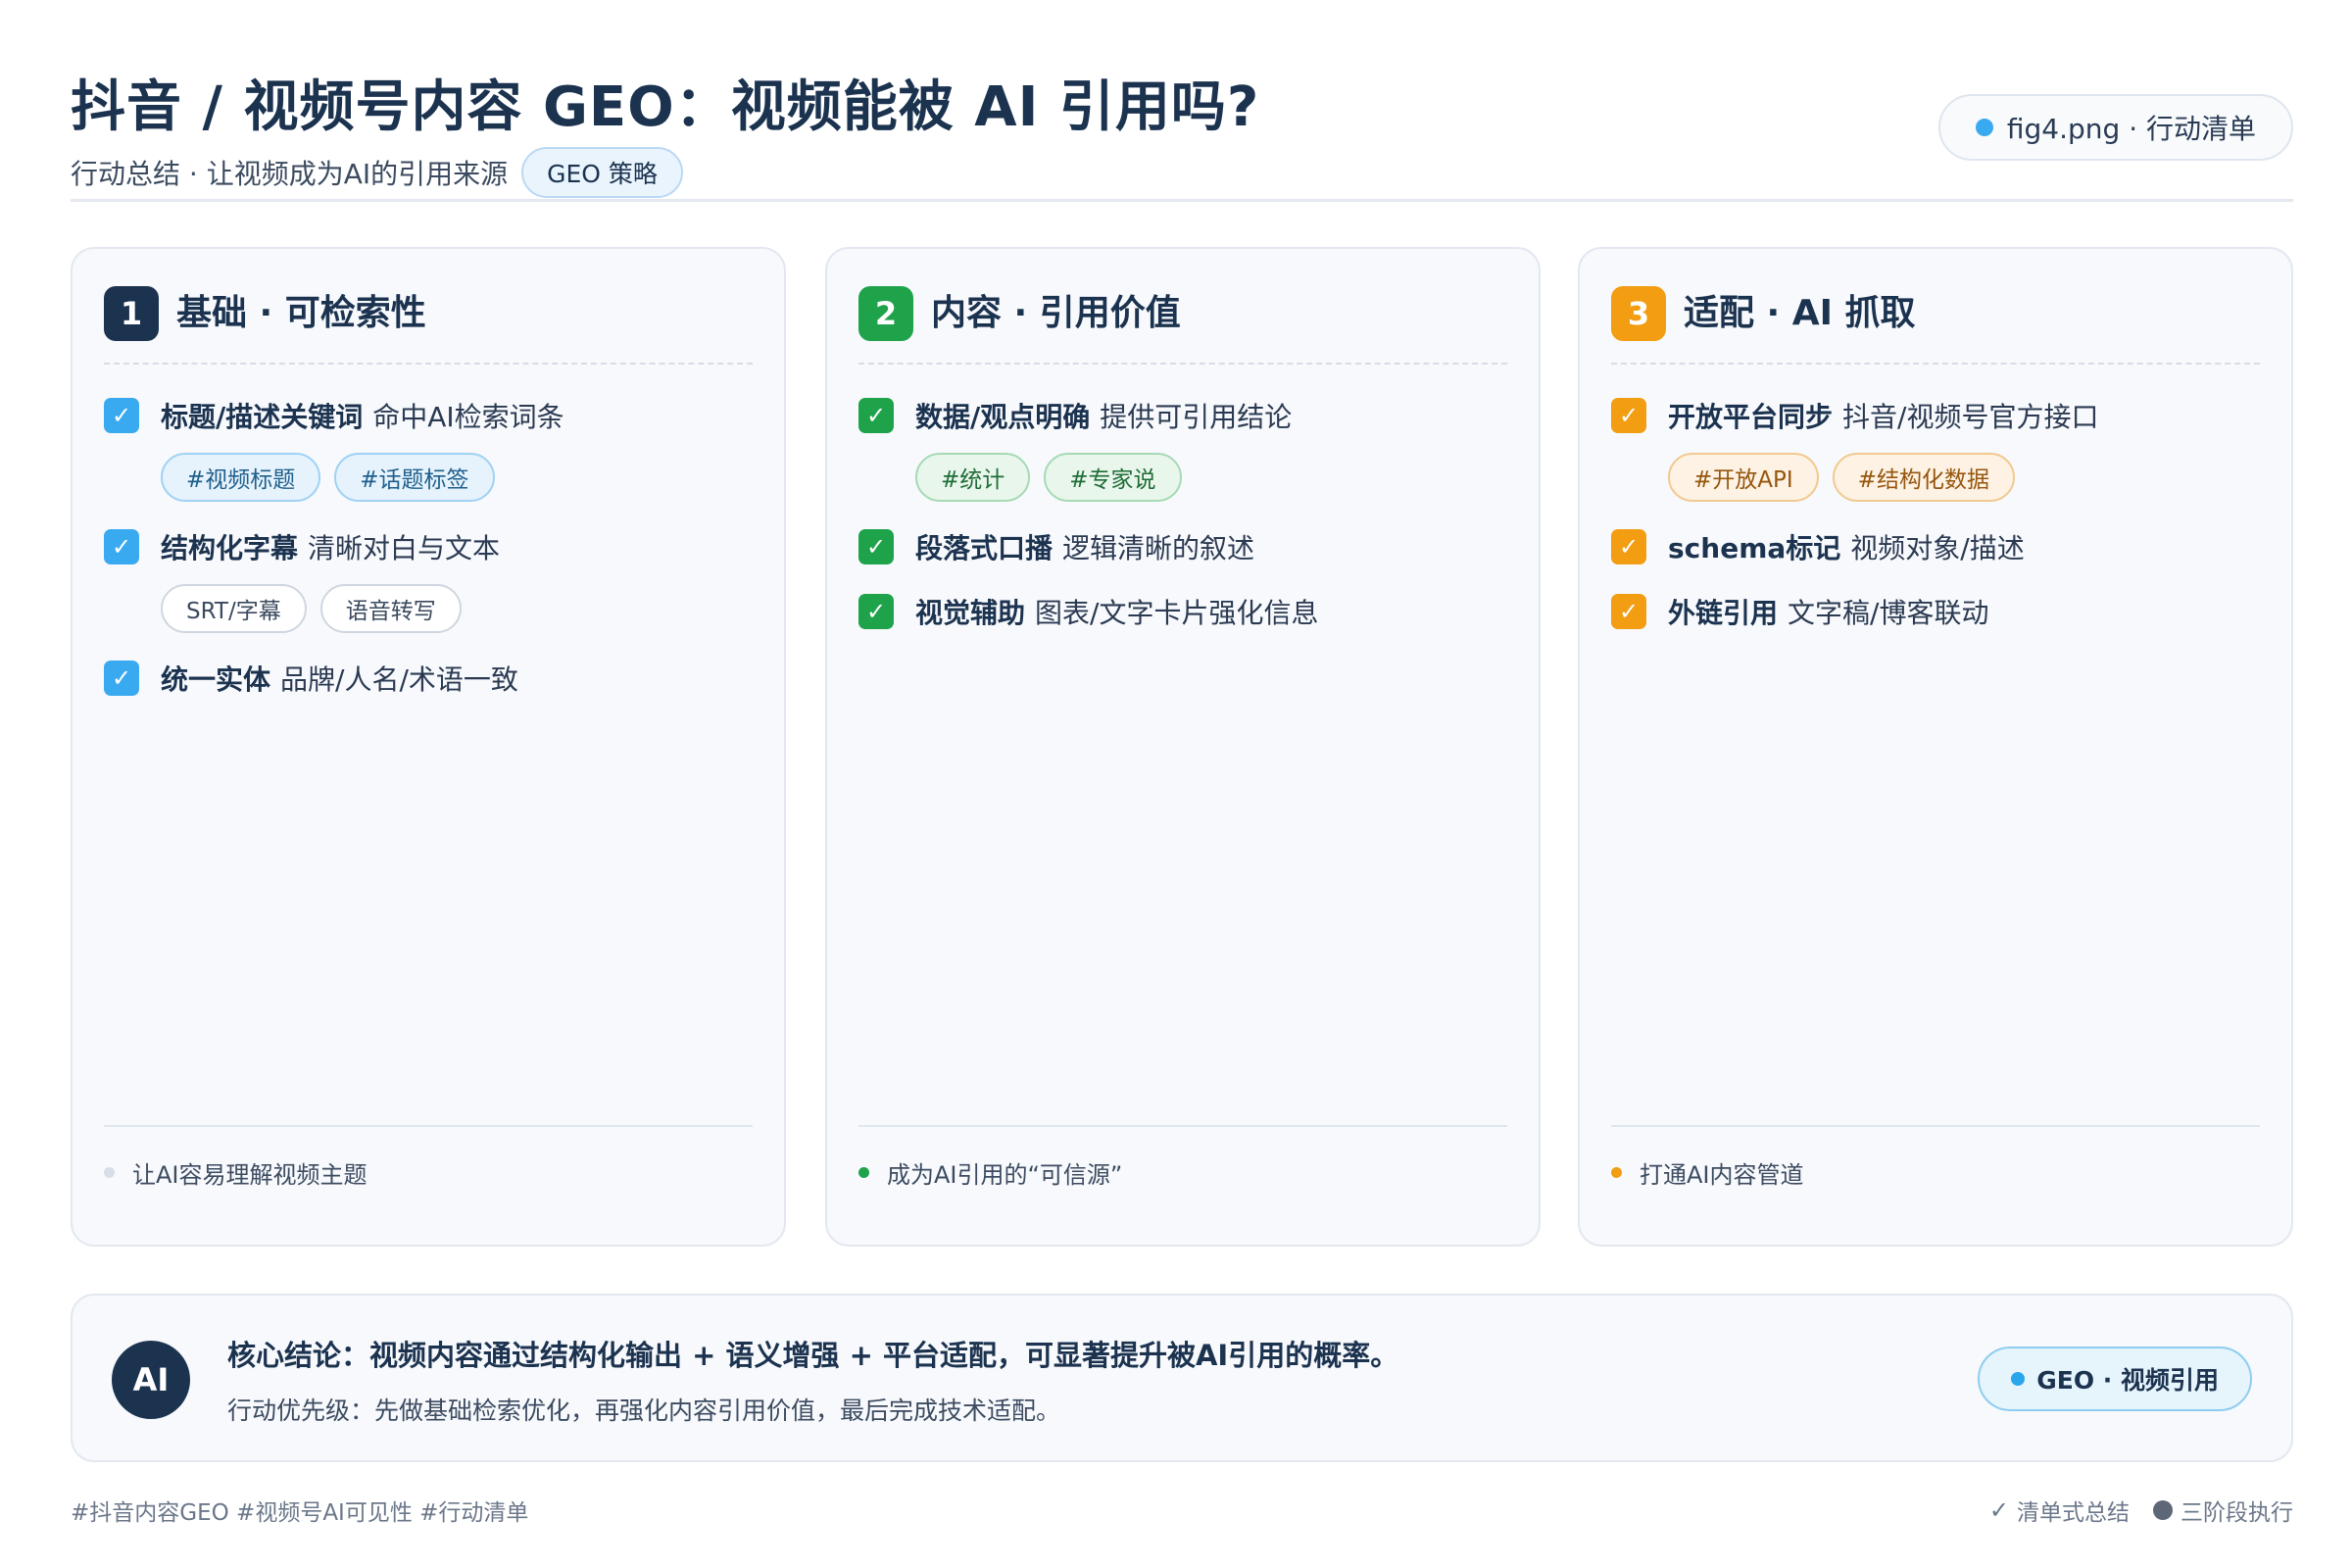 This screenshot has width=2352, height=1568. I want to click on strategy-badge: GEO 策略, so click(602, 172).